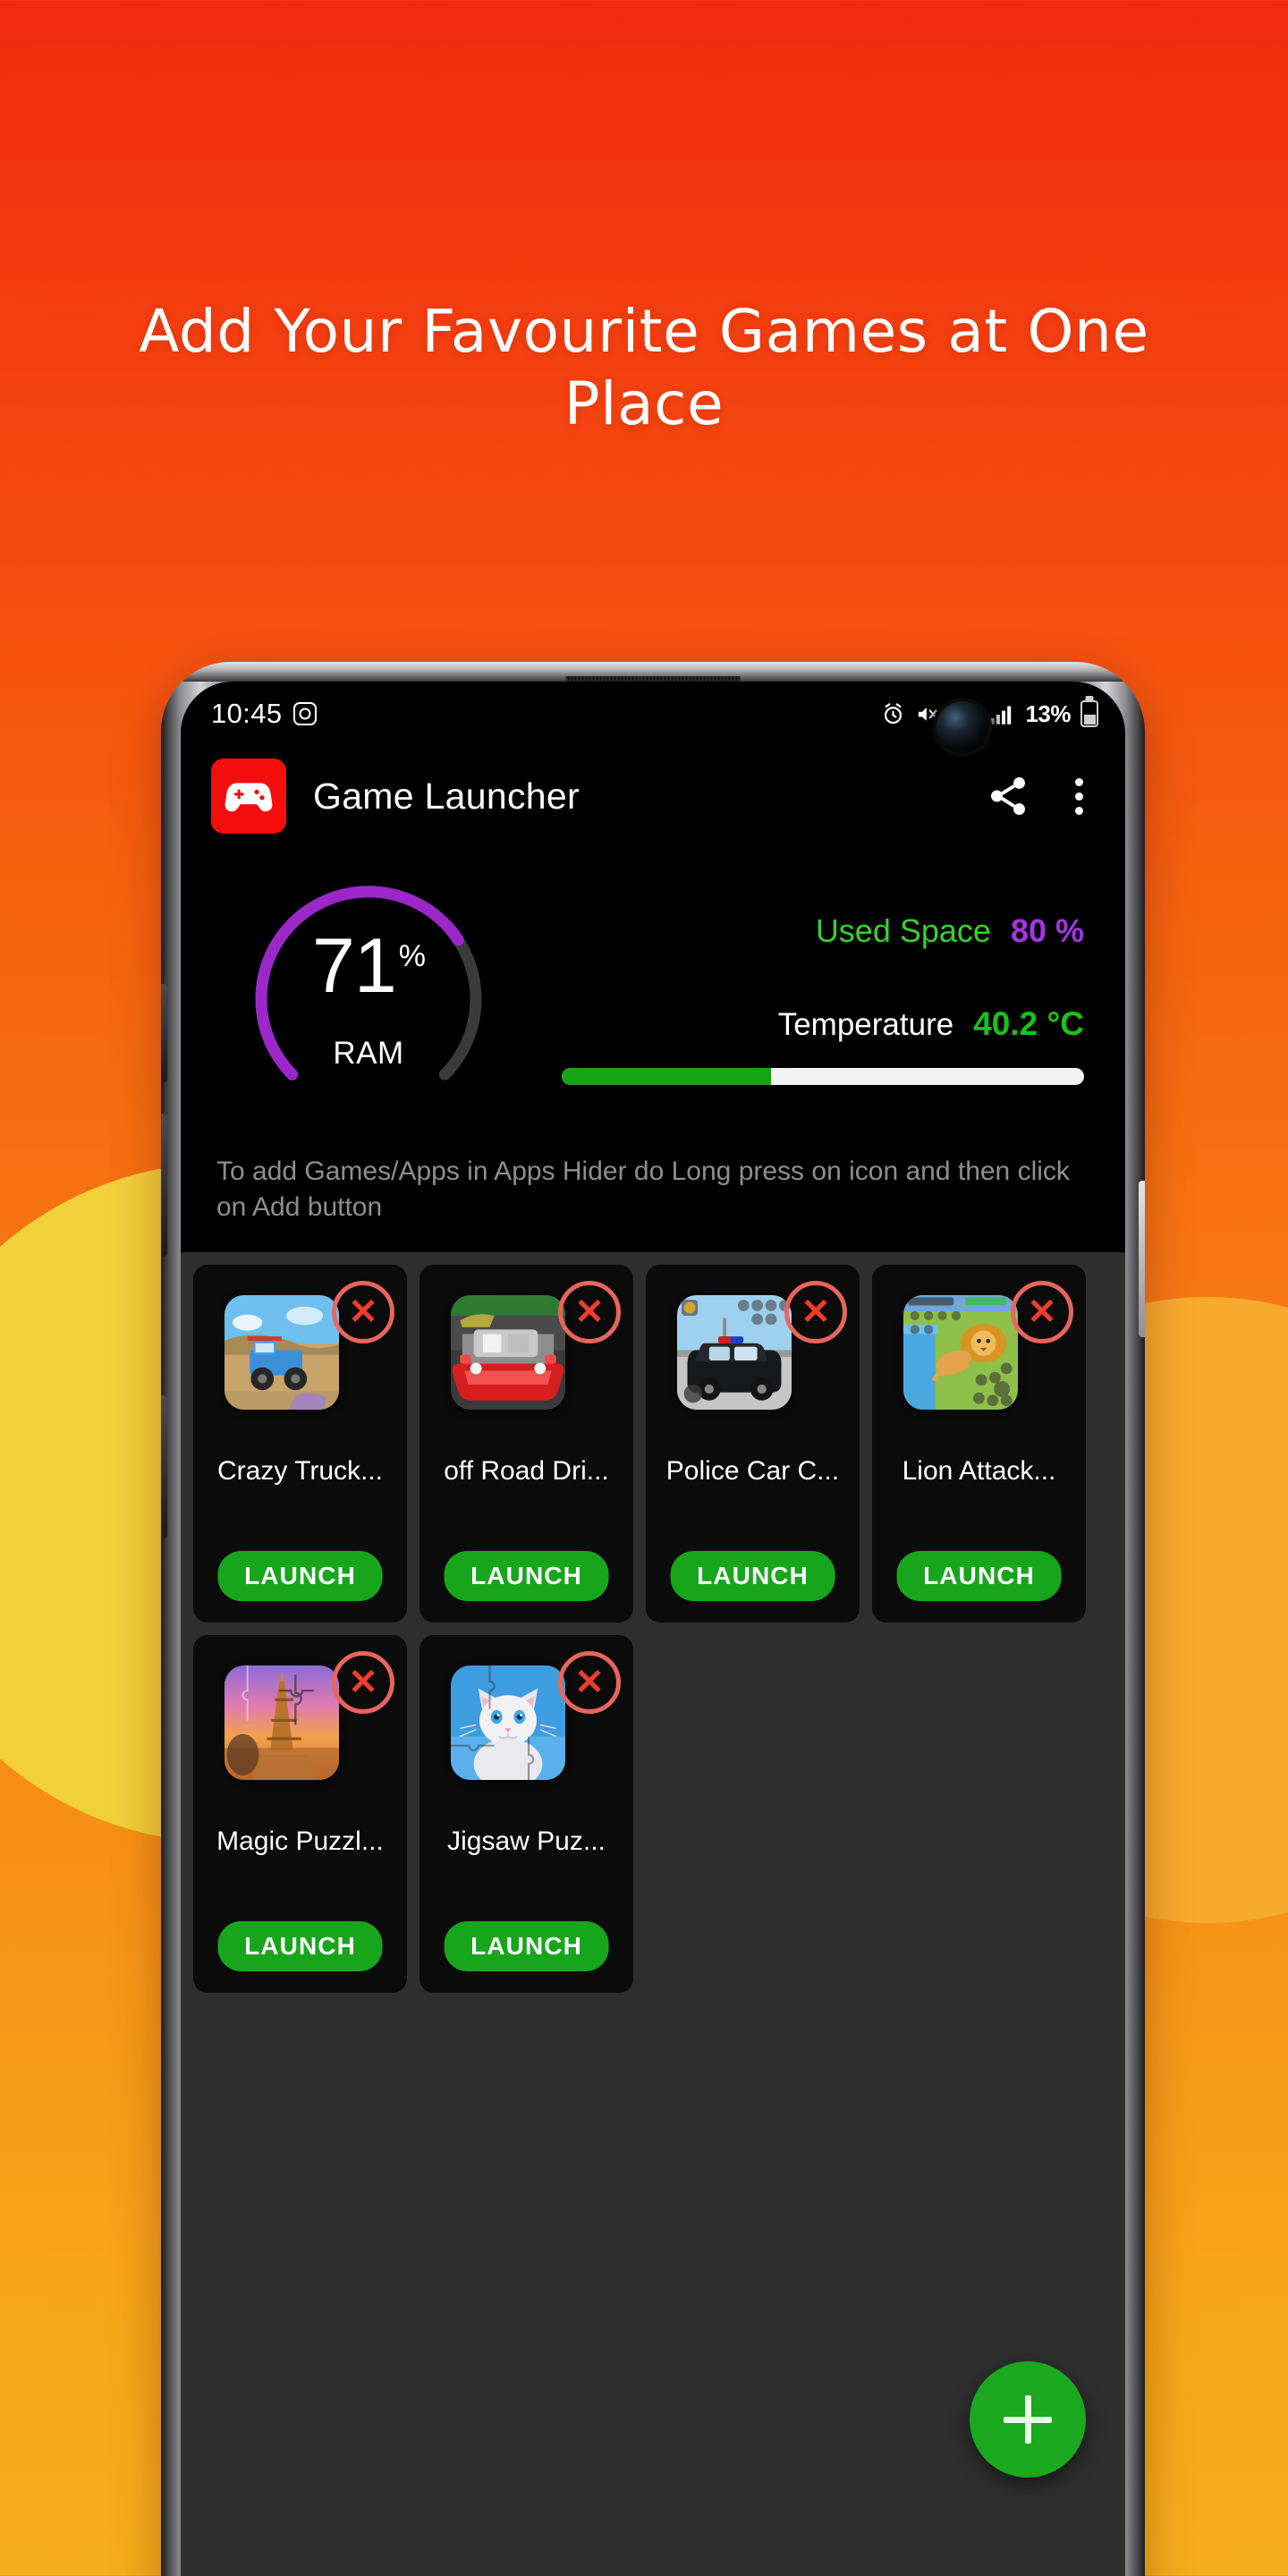 Image resolution: width=1288 pixels, height=2576 pixels. I want to click on volume-down-button, so click(164, 1185).